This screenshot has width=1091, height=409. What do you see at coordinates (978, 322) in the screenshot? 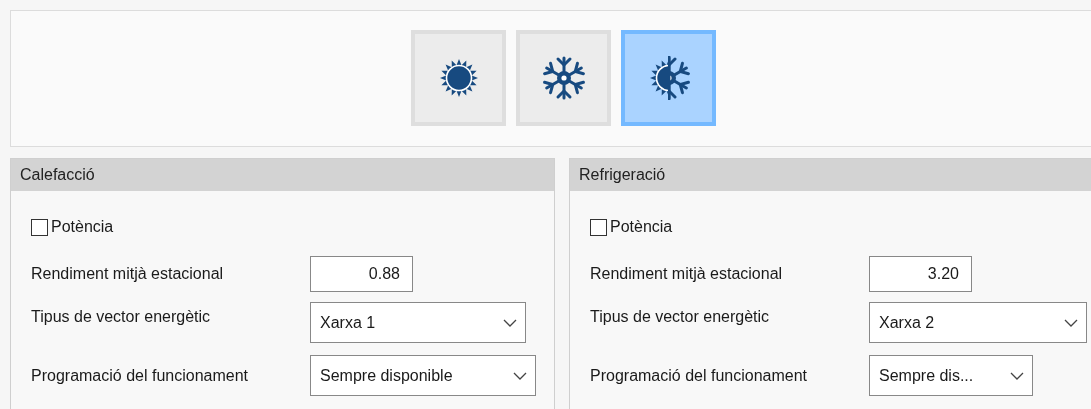
I see `dropdown: Xarxa 2` at bounding box center [978, 322].